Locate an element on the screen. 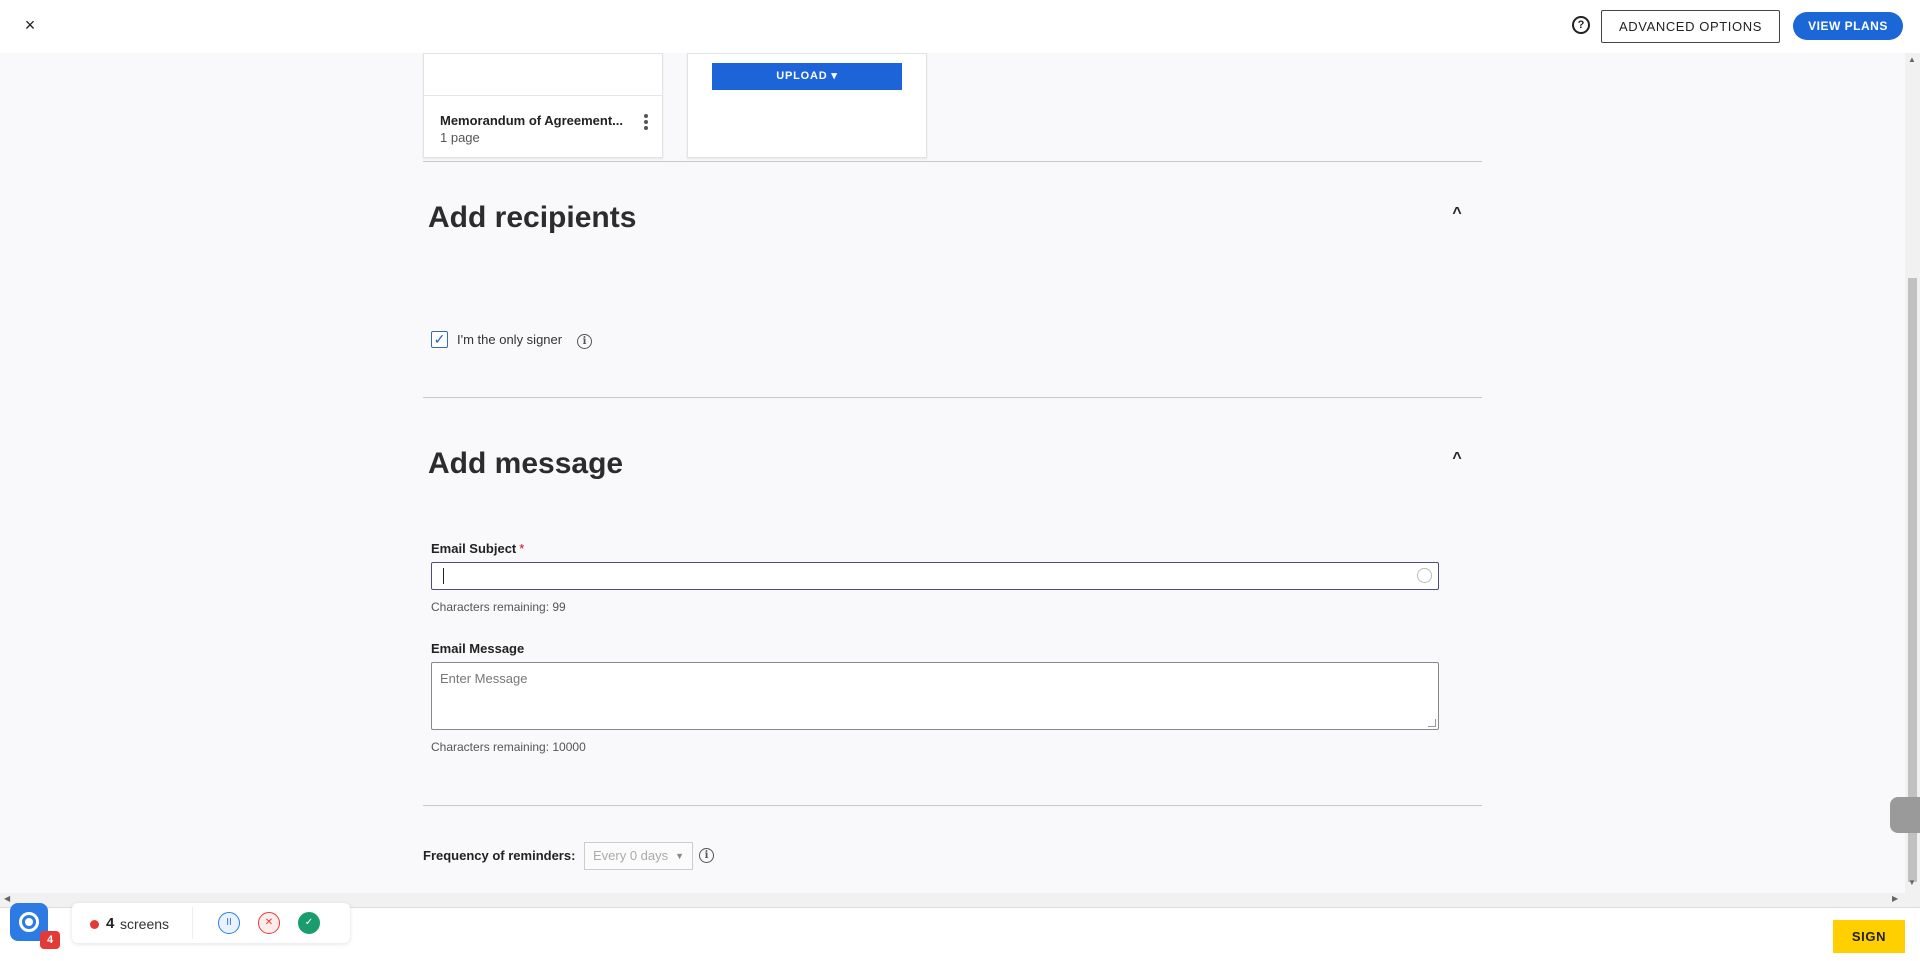  recorder-panel: 4 screens II ✕ ✓ is located at coordinates (211, 923).